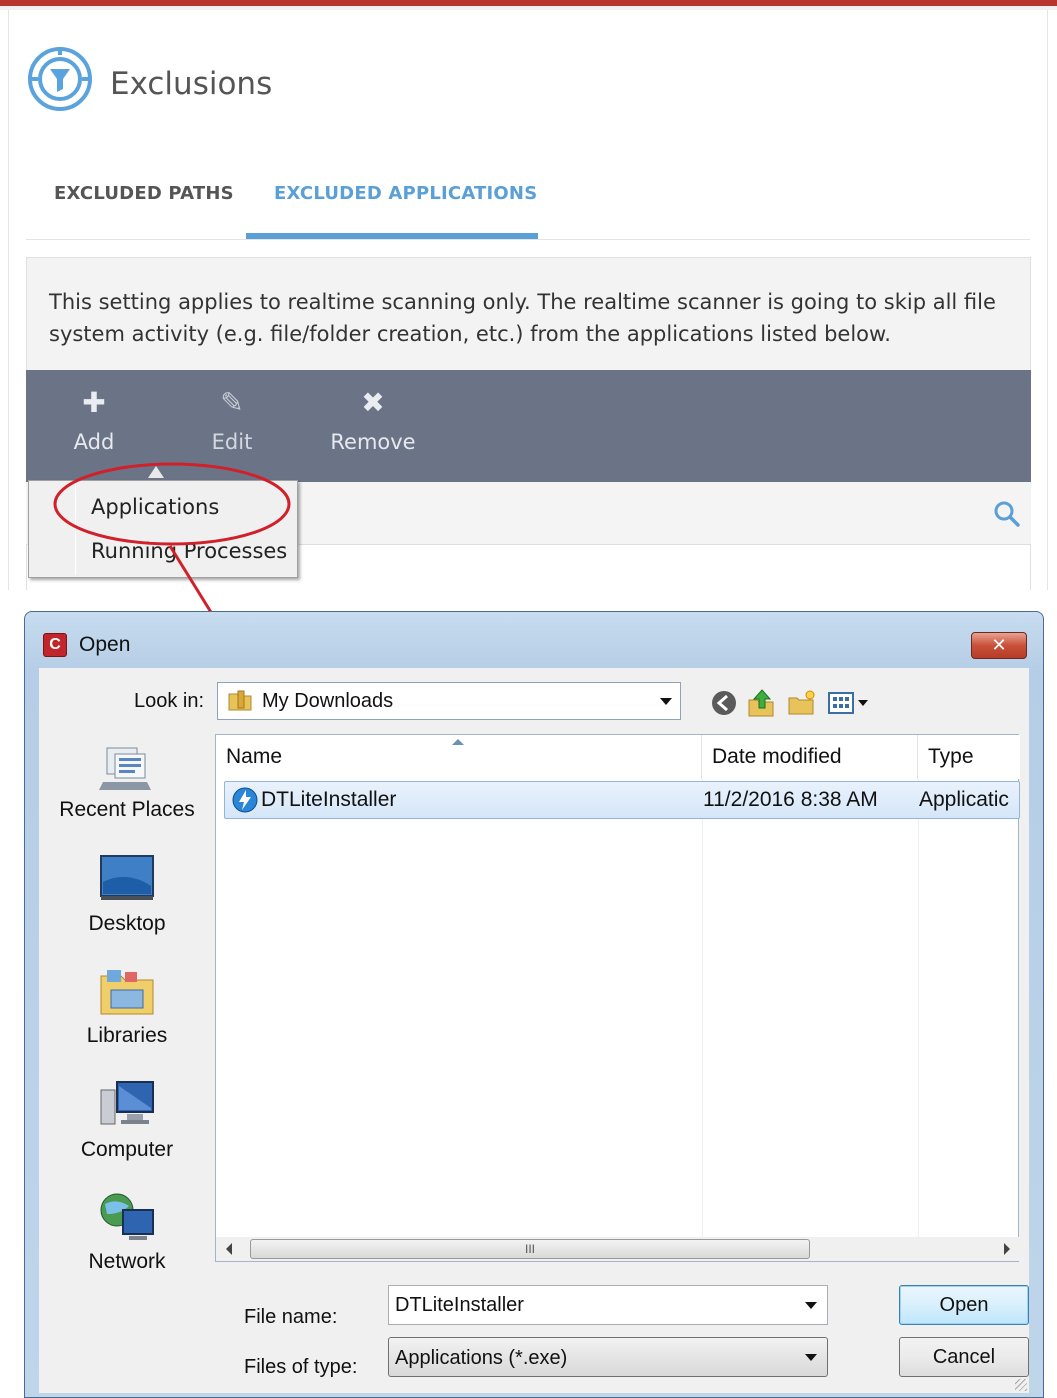 Image resolution: width=1057 pixels, height=1398 pixels. What do you see at coordinates (849, 703) in the screenshot?
I see `view-menu-icon` at bounding box center [849, 703].